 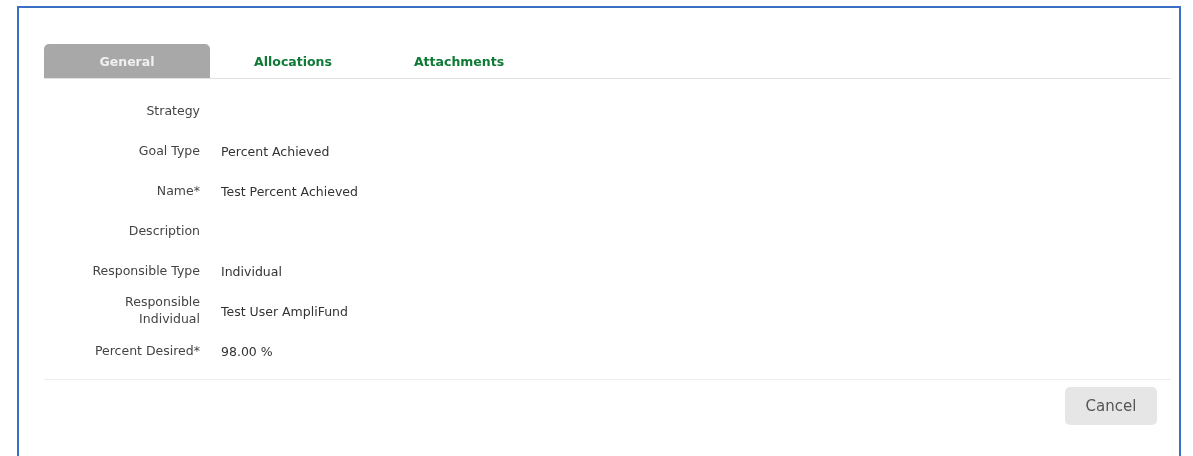 What do you see at coordinates (276, 151) in the screenshot?
I see `field-value: Percent Achieved` at bounding box center [276, 151].